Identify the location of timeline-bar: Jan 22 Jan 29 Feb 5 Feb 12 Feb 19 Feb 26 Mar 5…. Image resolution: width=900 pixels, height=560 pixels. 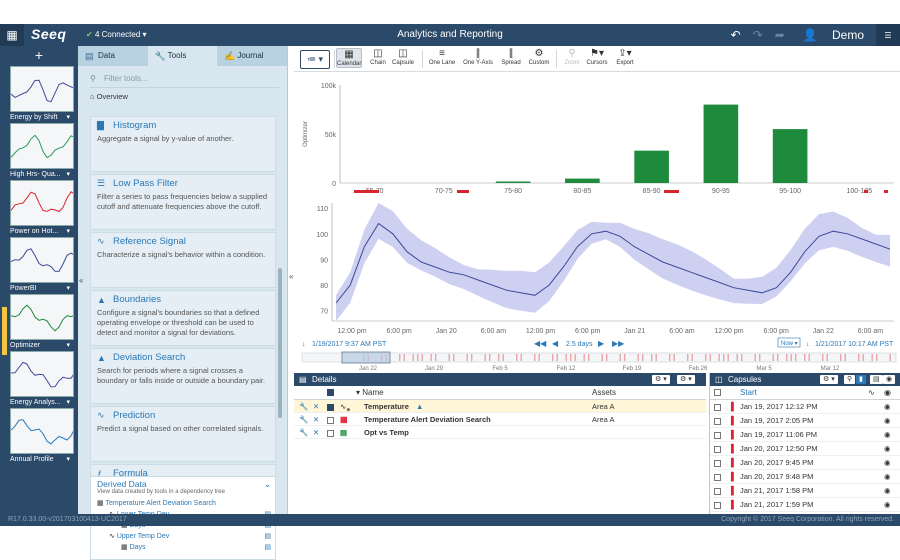
(598, 362).